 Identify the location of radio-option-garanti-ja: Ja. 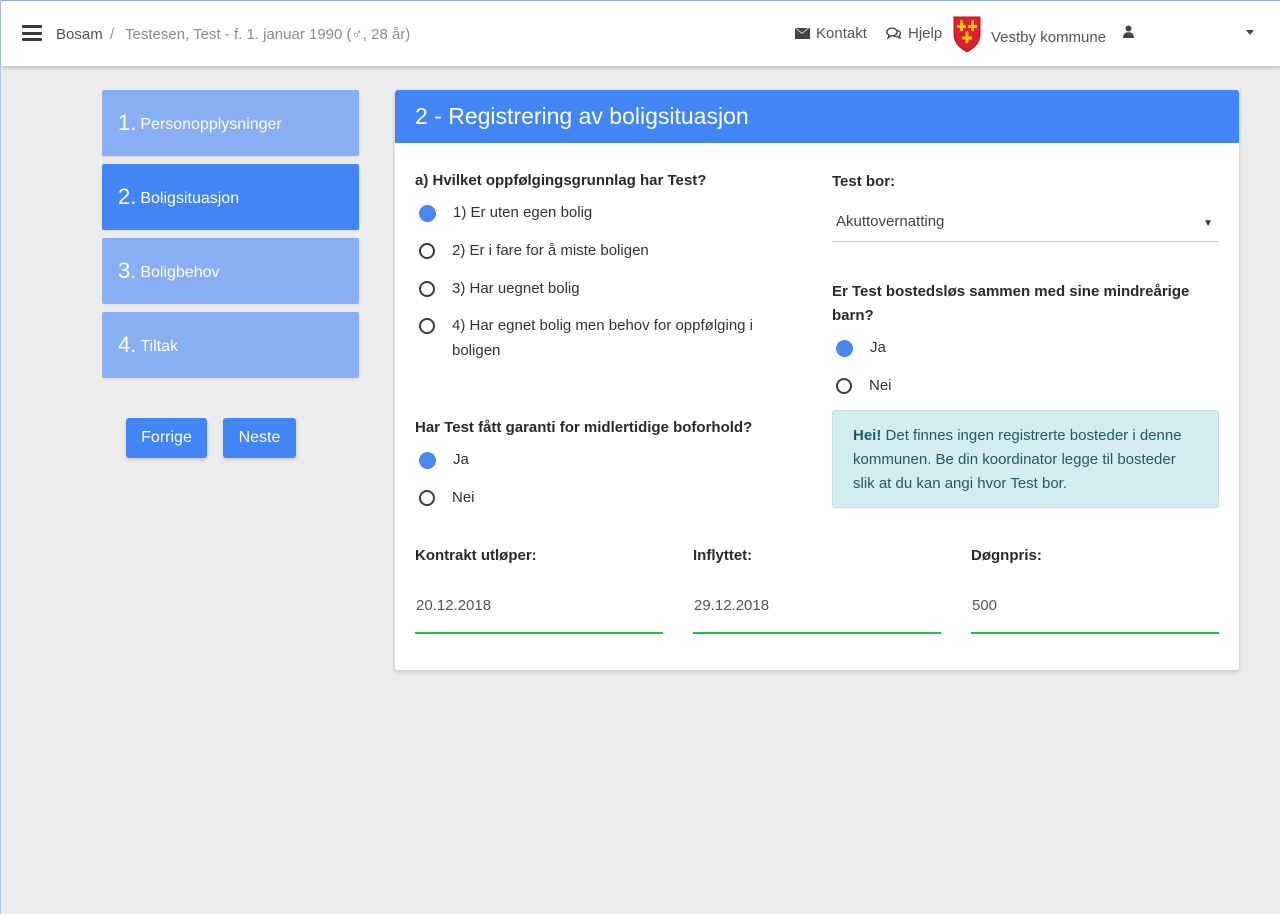
(444, 461).